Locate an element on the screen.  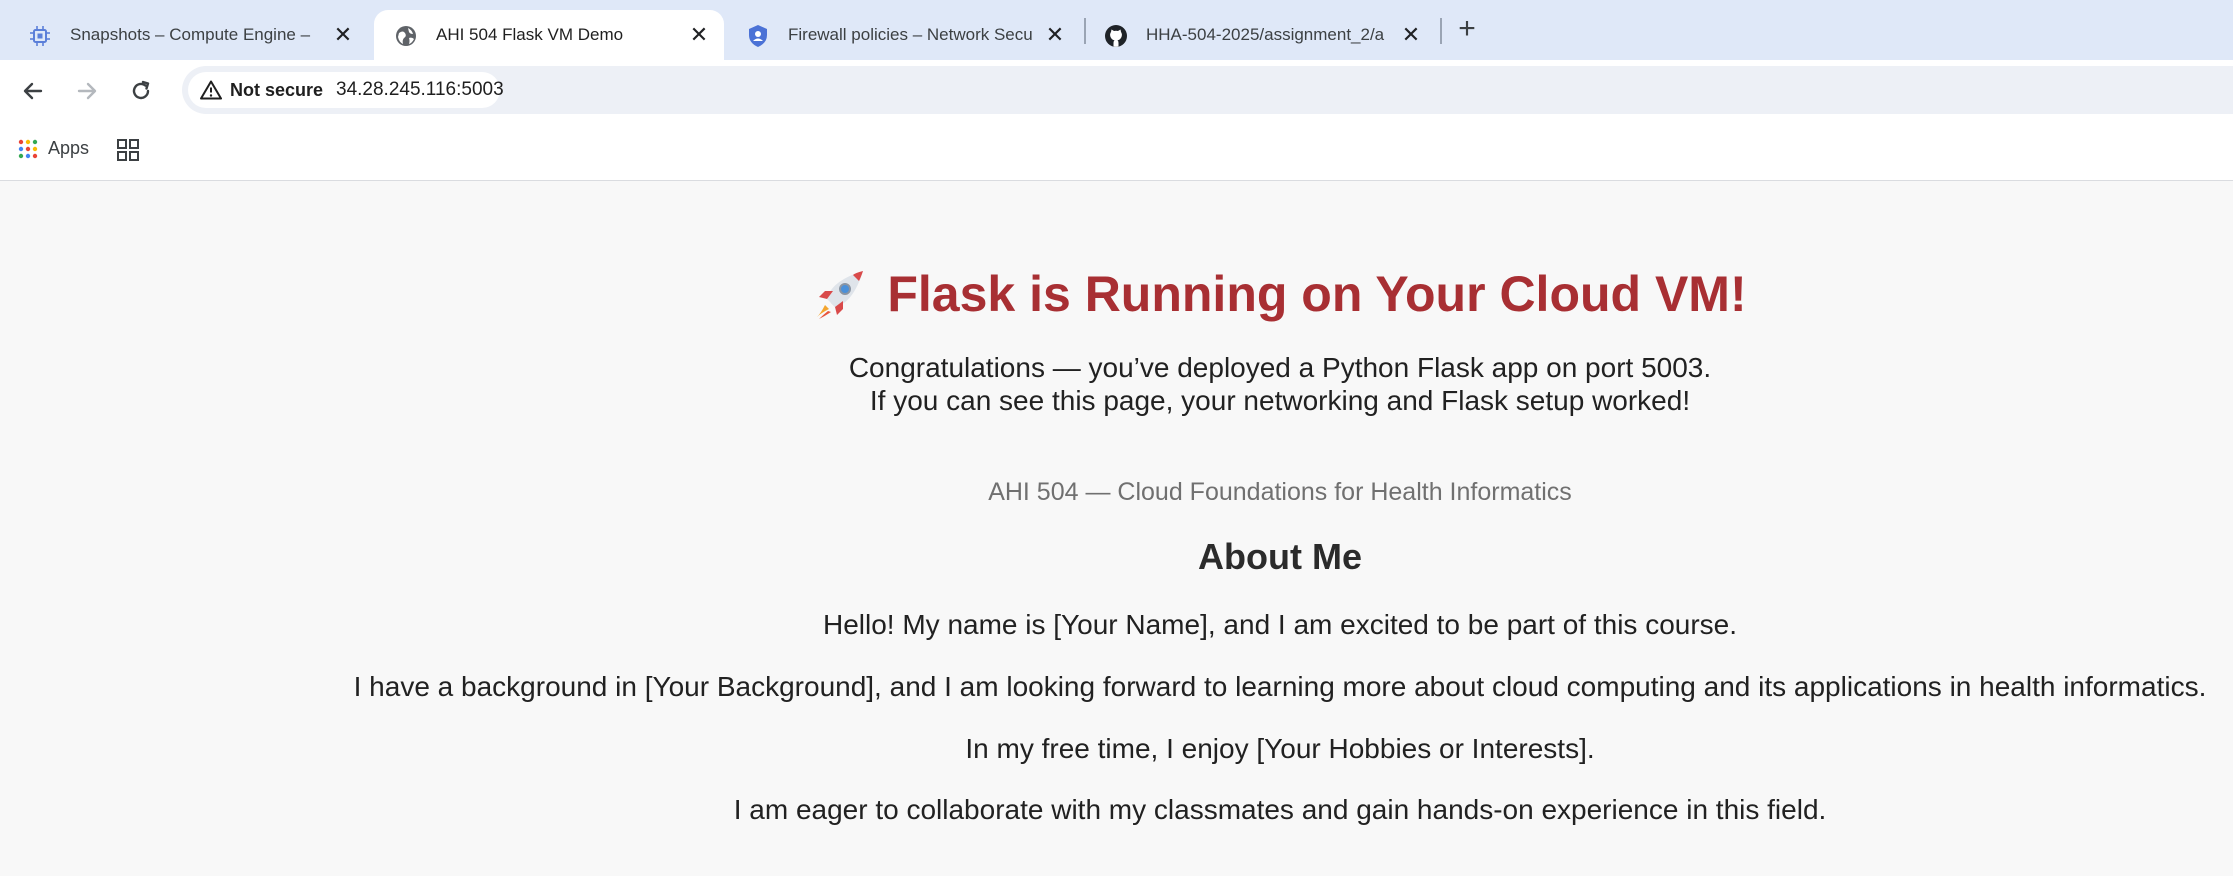
tab-title: Snapshots – Compute Engine – is located at coordinates (190, 34).